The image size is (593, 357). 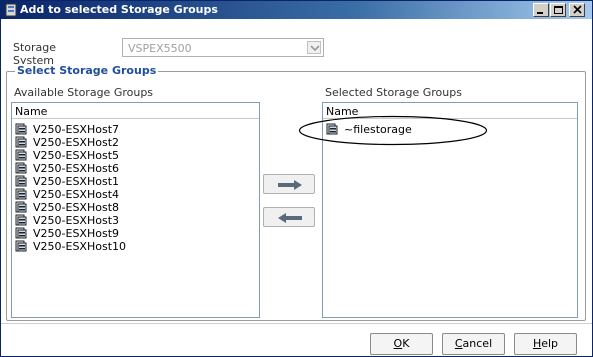 What do you see at coordinates (76, 155) in the screenshot?
I see `list-item-label: V250-ESXHost5` at bounding box center [76, 155].